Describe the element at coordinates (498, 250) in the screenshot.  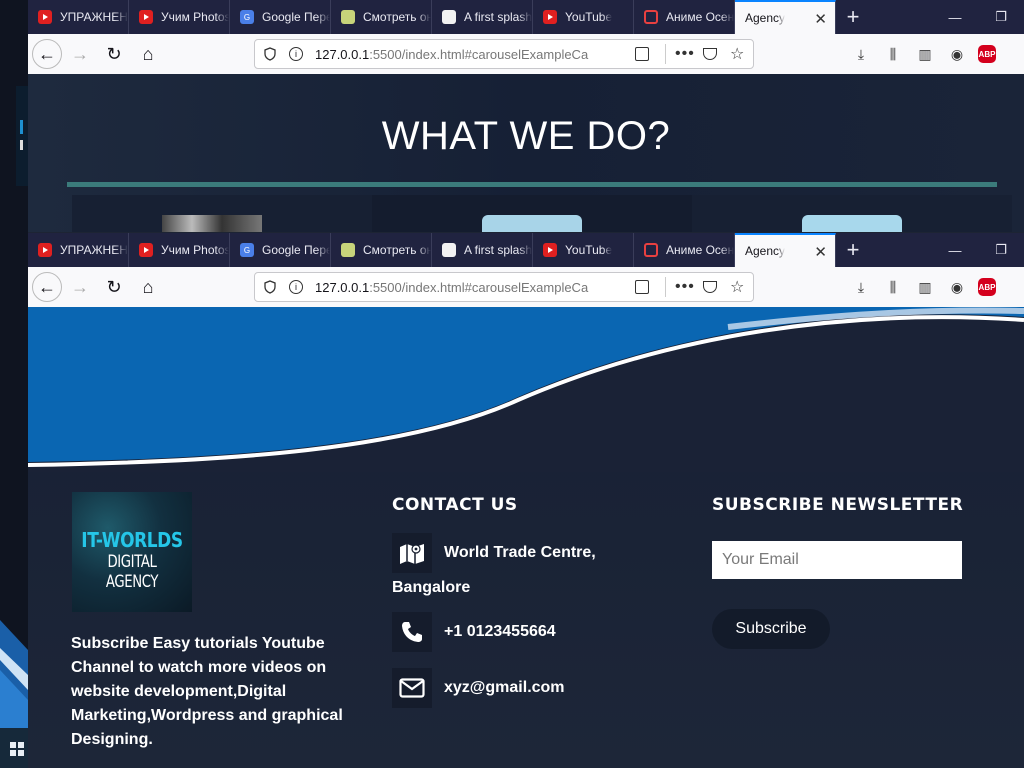
I see `tab-label: A first splash` at that location.